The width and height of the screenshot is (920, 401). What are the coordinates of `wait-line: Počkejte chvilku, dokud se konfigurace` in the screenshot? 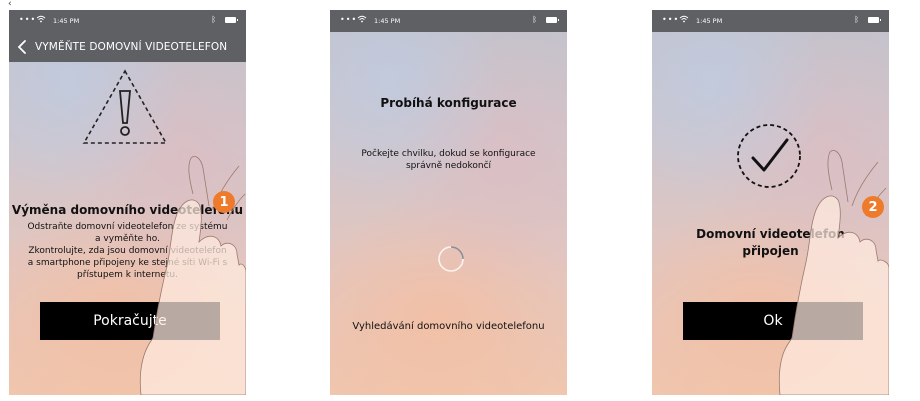 It's located at (448, 154).